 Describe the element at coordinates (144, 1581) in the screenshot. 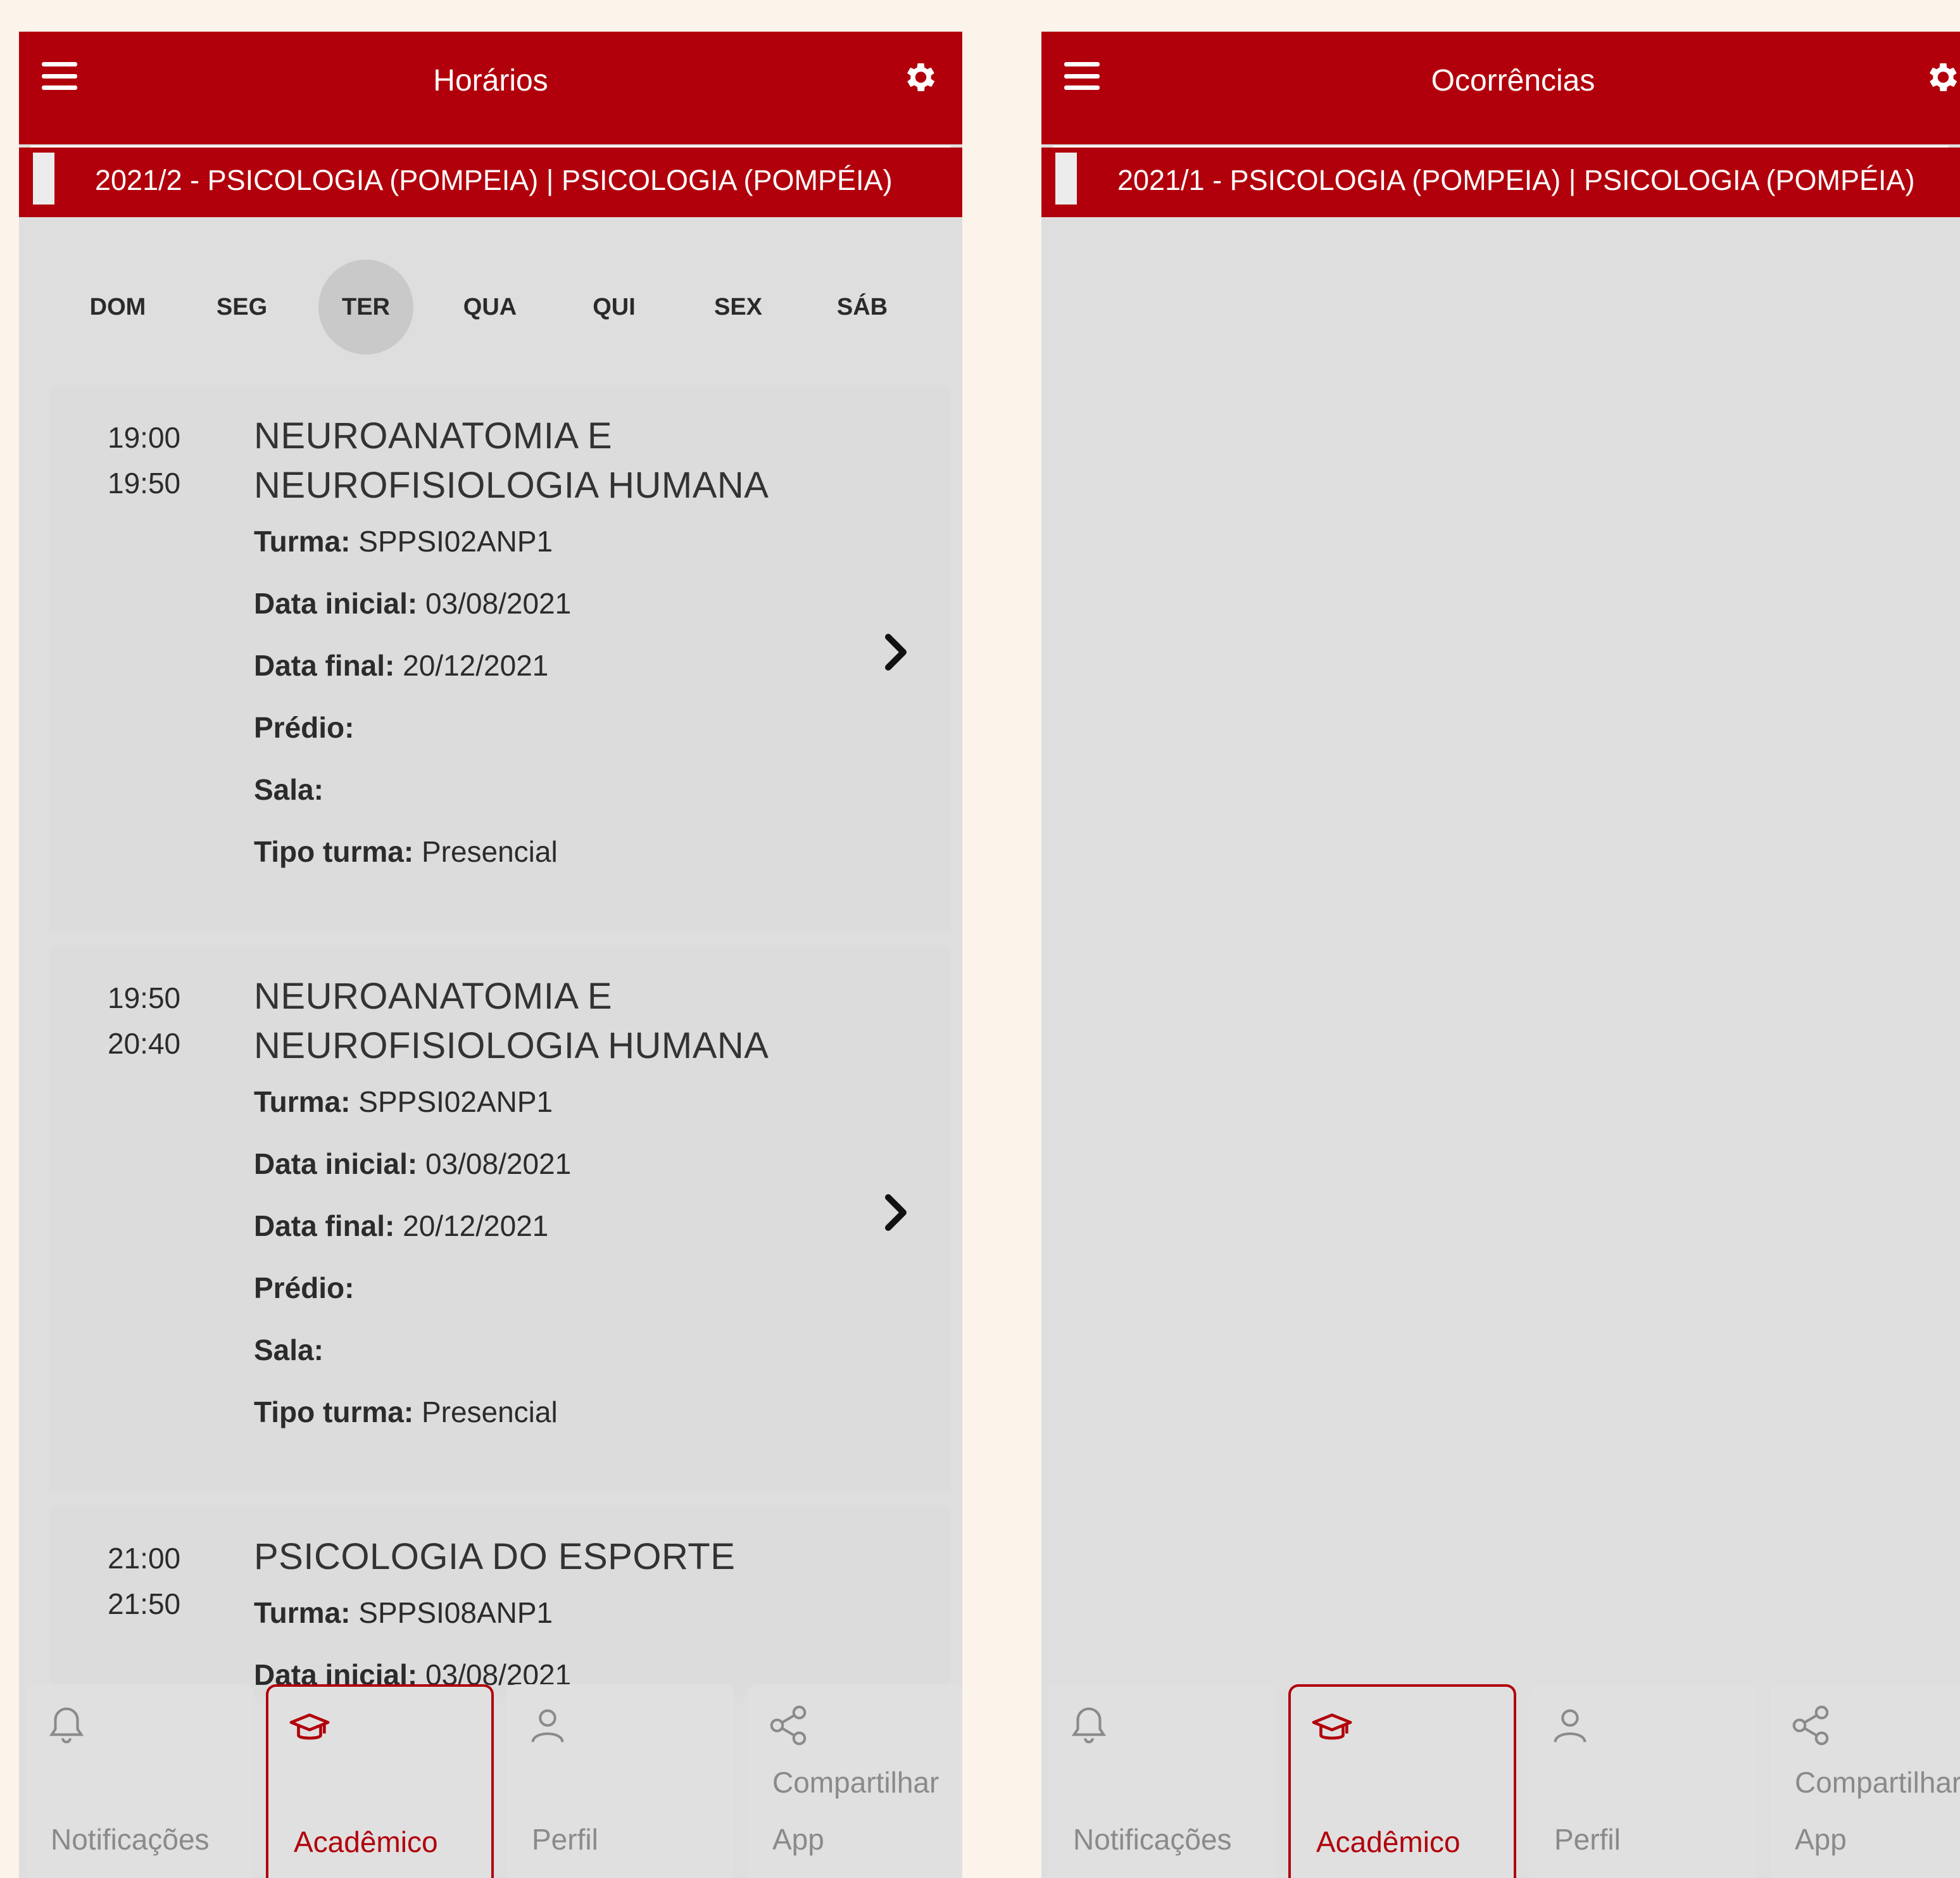

I see `time-range: 21:00 21:50` at that location.